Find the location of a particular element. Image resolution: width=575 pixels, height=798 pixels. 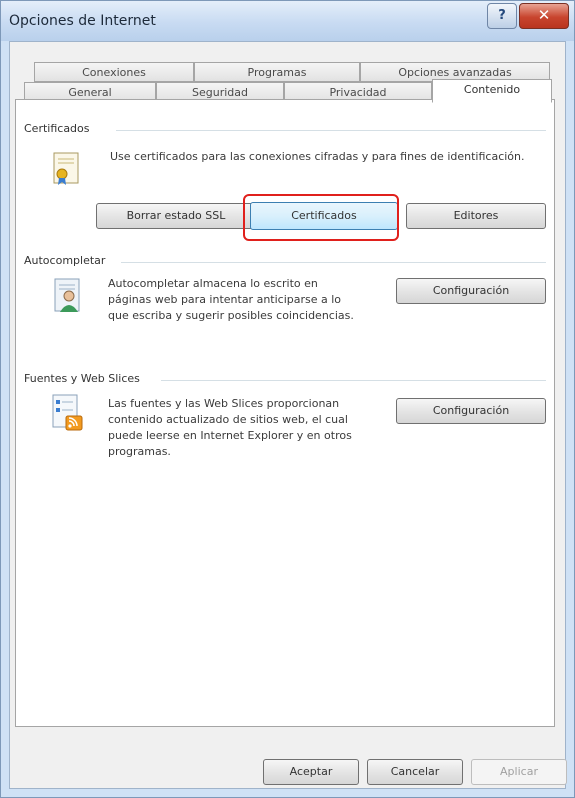

autocomplete-settings-button: Configuración is located at coordinates (471, 291).